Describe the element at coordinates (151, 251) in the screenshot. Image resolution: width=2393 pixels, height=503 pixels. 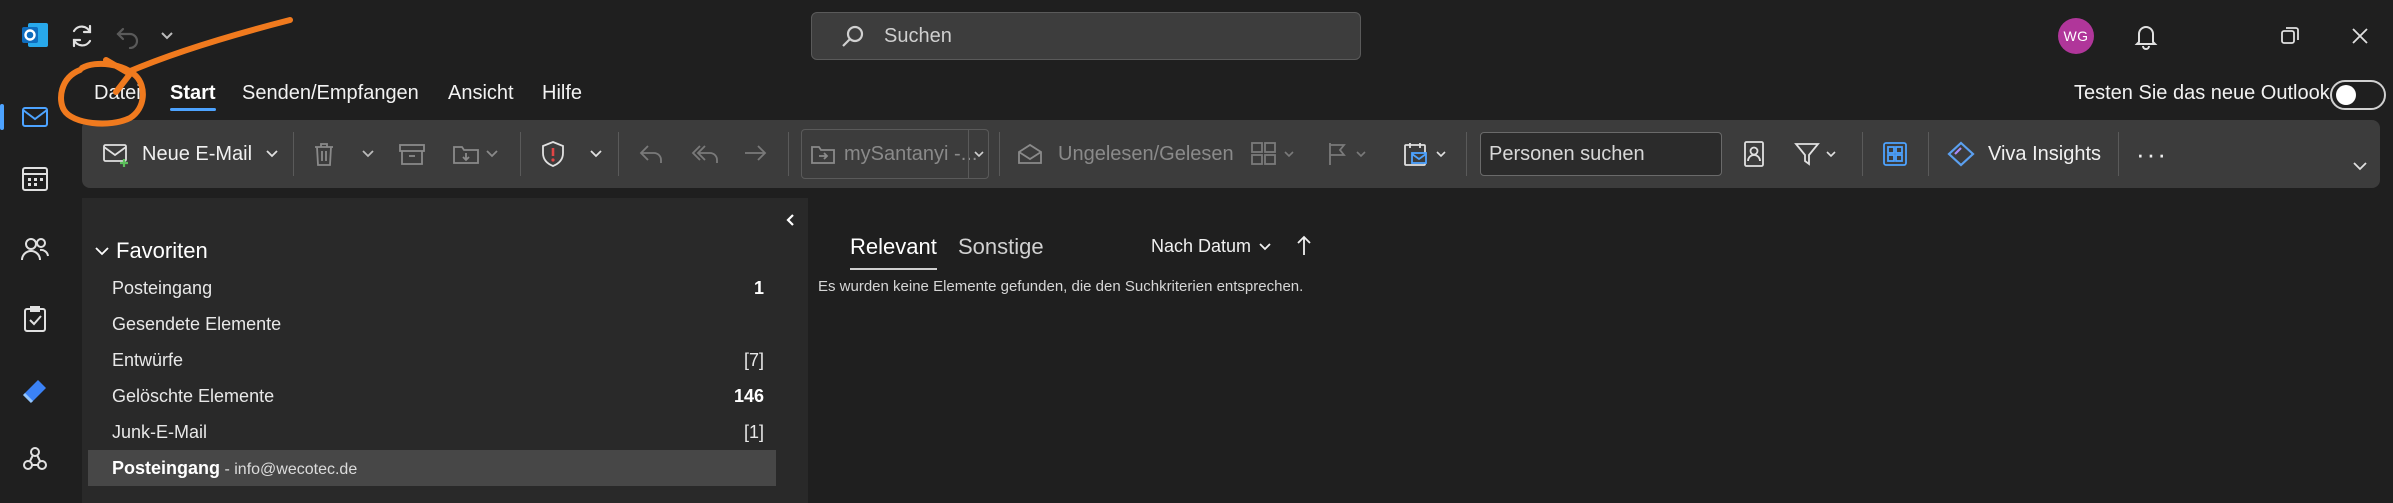
I see `favorites-header: Favoriten` at that location.